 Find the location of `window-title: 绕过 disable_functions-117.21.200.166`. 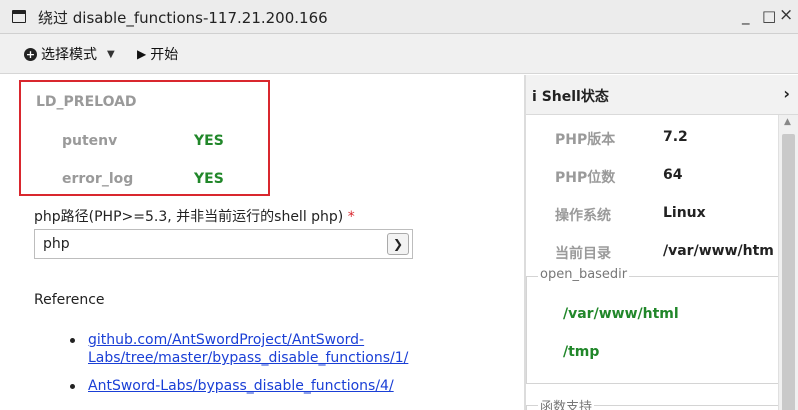

window-title: 绕过 disable_functions-117.21.200.166 is located at coordinates (183, 18).